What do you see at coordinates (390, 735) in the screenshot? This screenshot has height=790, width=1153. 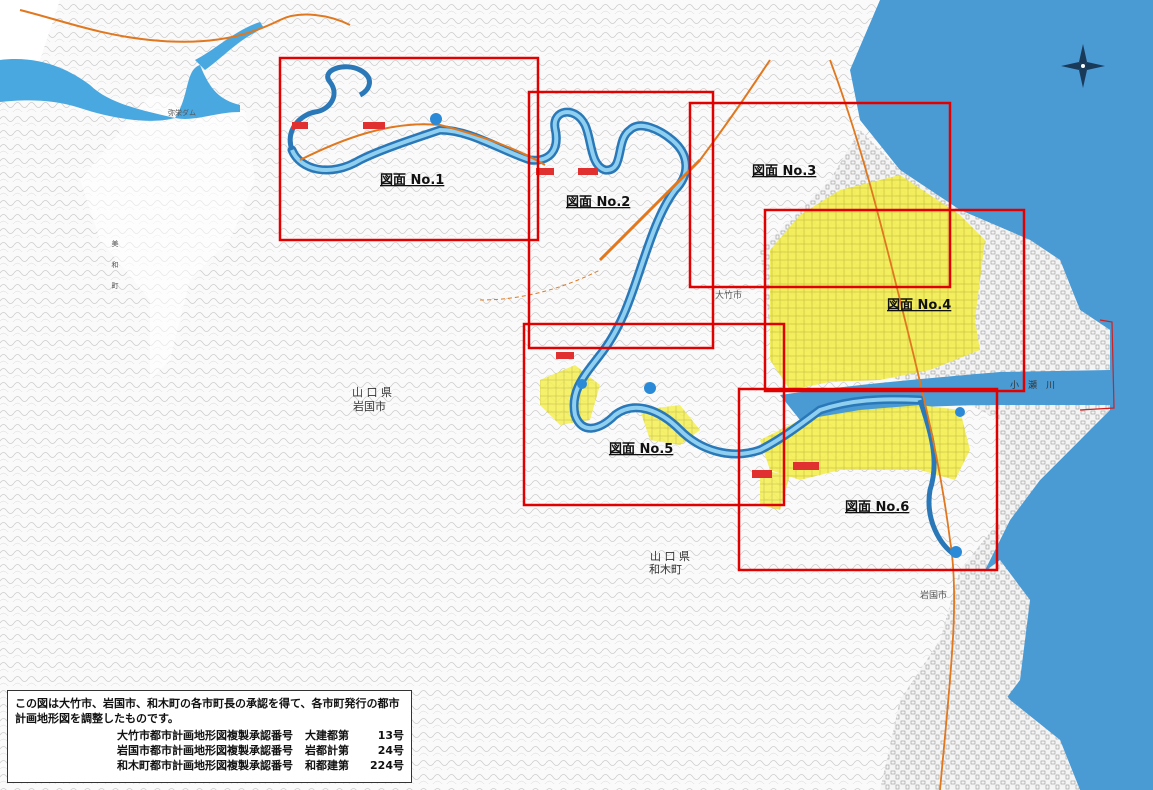 I see `approval-number: 13号` at bounding box center [390, 735].